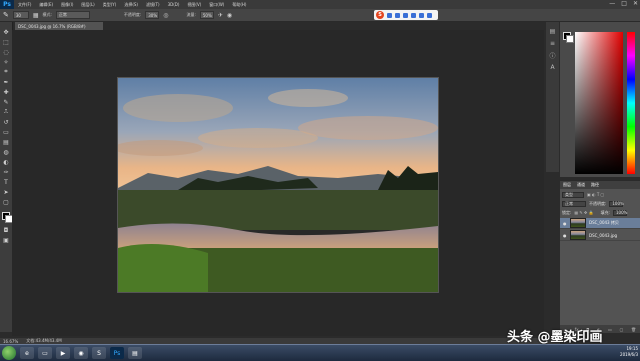 The height and width of the screenshot is (361, 640). Describe the element at coordinates (132, 14) in the screenshot. I see `opacity-label: 不透明度:` at that location.